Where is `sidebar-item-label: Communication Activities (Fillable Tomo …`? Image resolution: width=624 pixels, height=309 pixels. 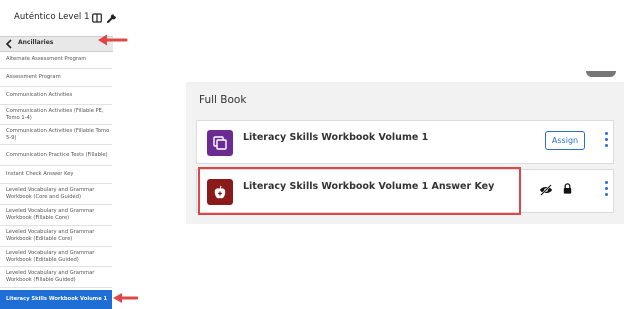
sidebar-item-label: Communication Activities (Fillable Tomo … is located at coordinates (58, 134).